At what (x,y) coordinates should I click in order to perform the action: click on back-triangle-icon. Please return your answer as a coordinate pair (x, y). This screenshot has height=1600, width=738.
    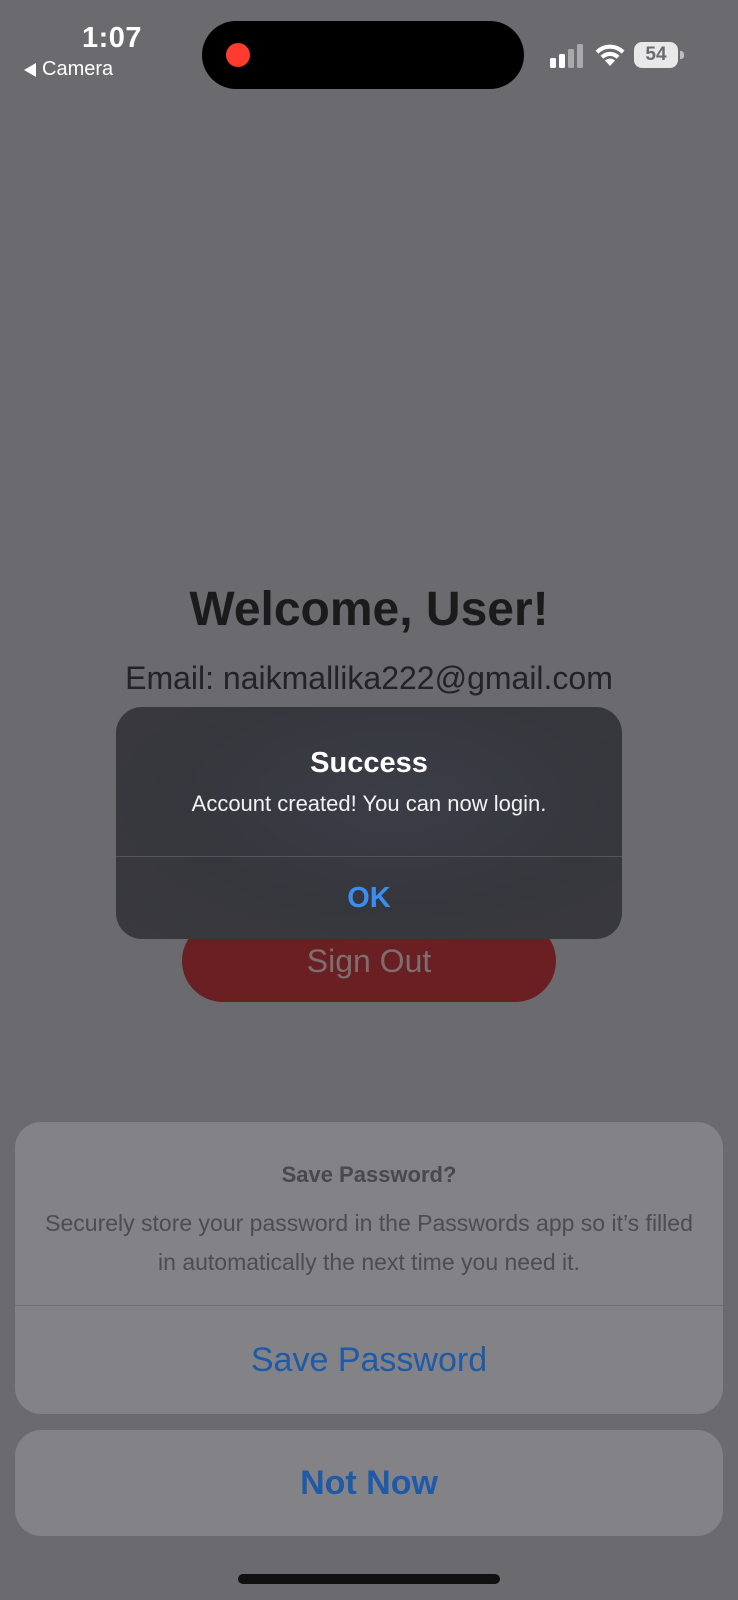
    Looking at the image, I should click on (30, 69).